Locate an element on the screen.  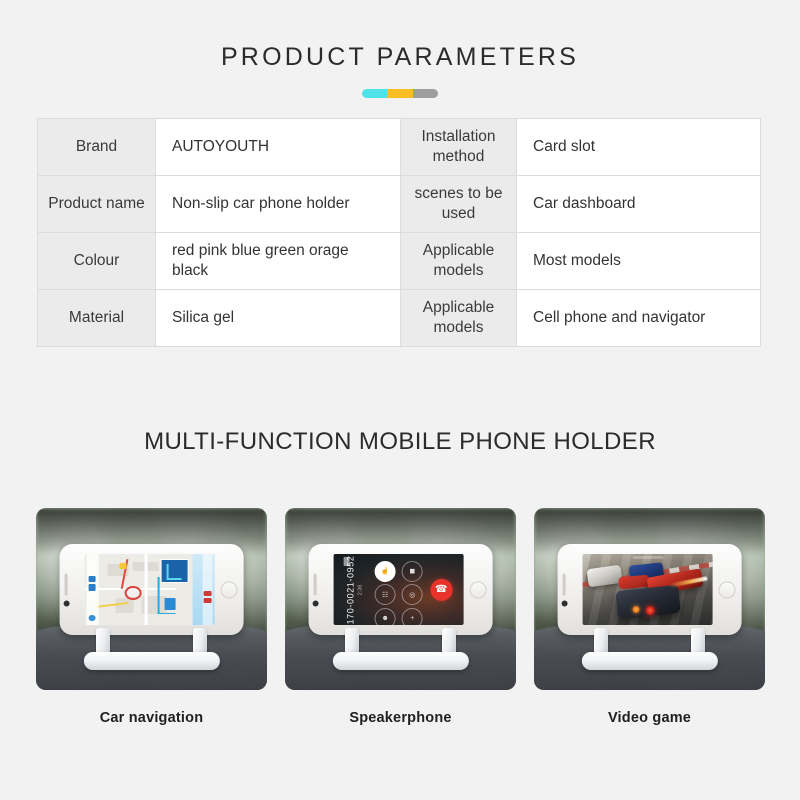
page-title: PRODUCT PARAMETERS is located at coordinates (400, 57).